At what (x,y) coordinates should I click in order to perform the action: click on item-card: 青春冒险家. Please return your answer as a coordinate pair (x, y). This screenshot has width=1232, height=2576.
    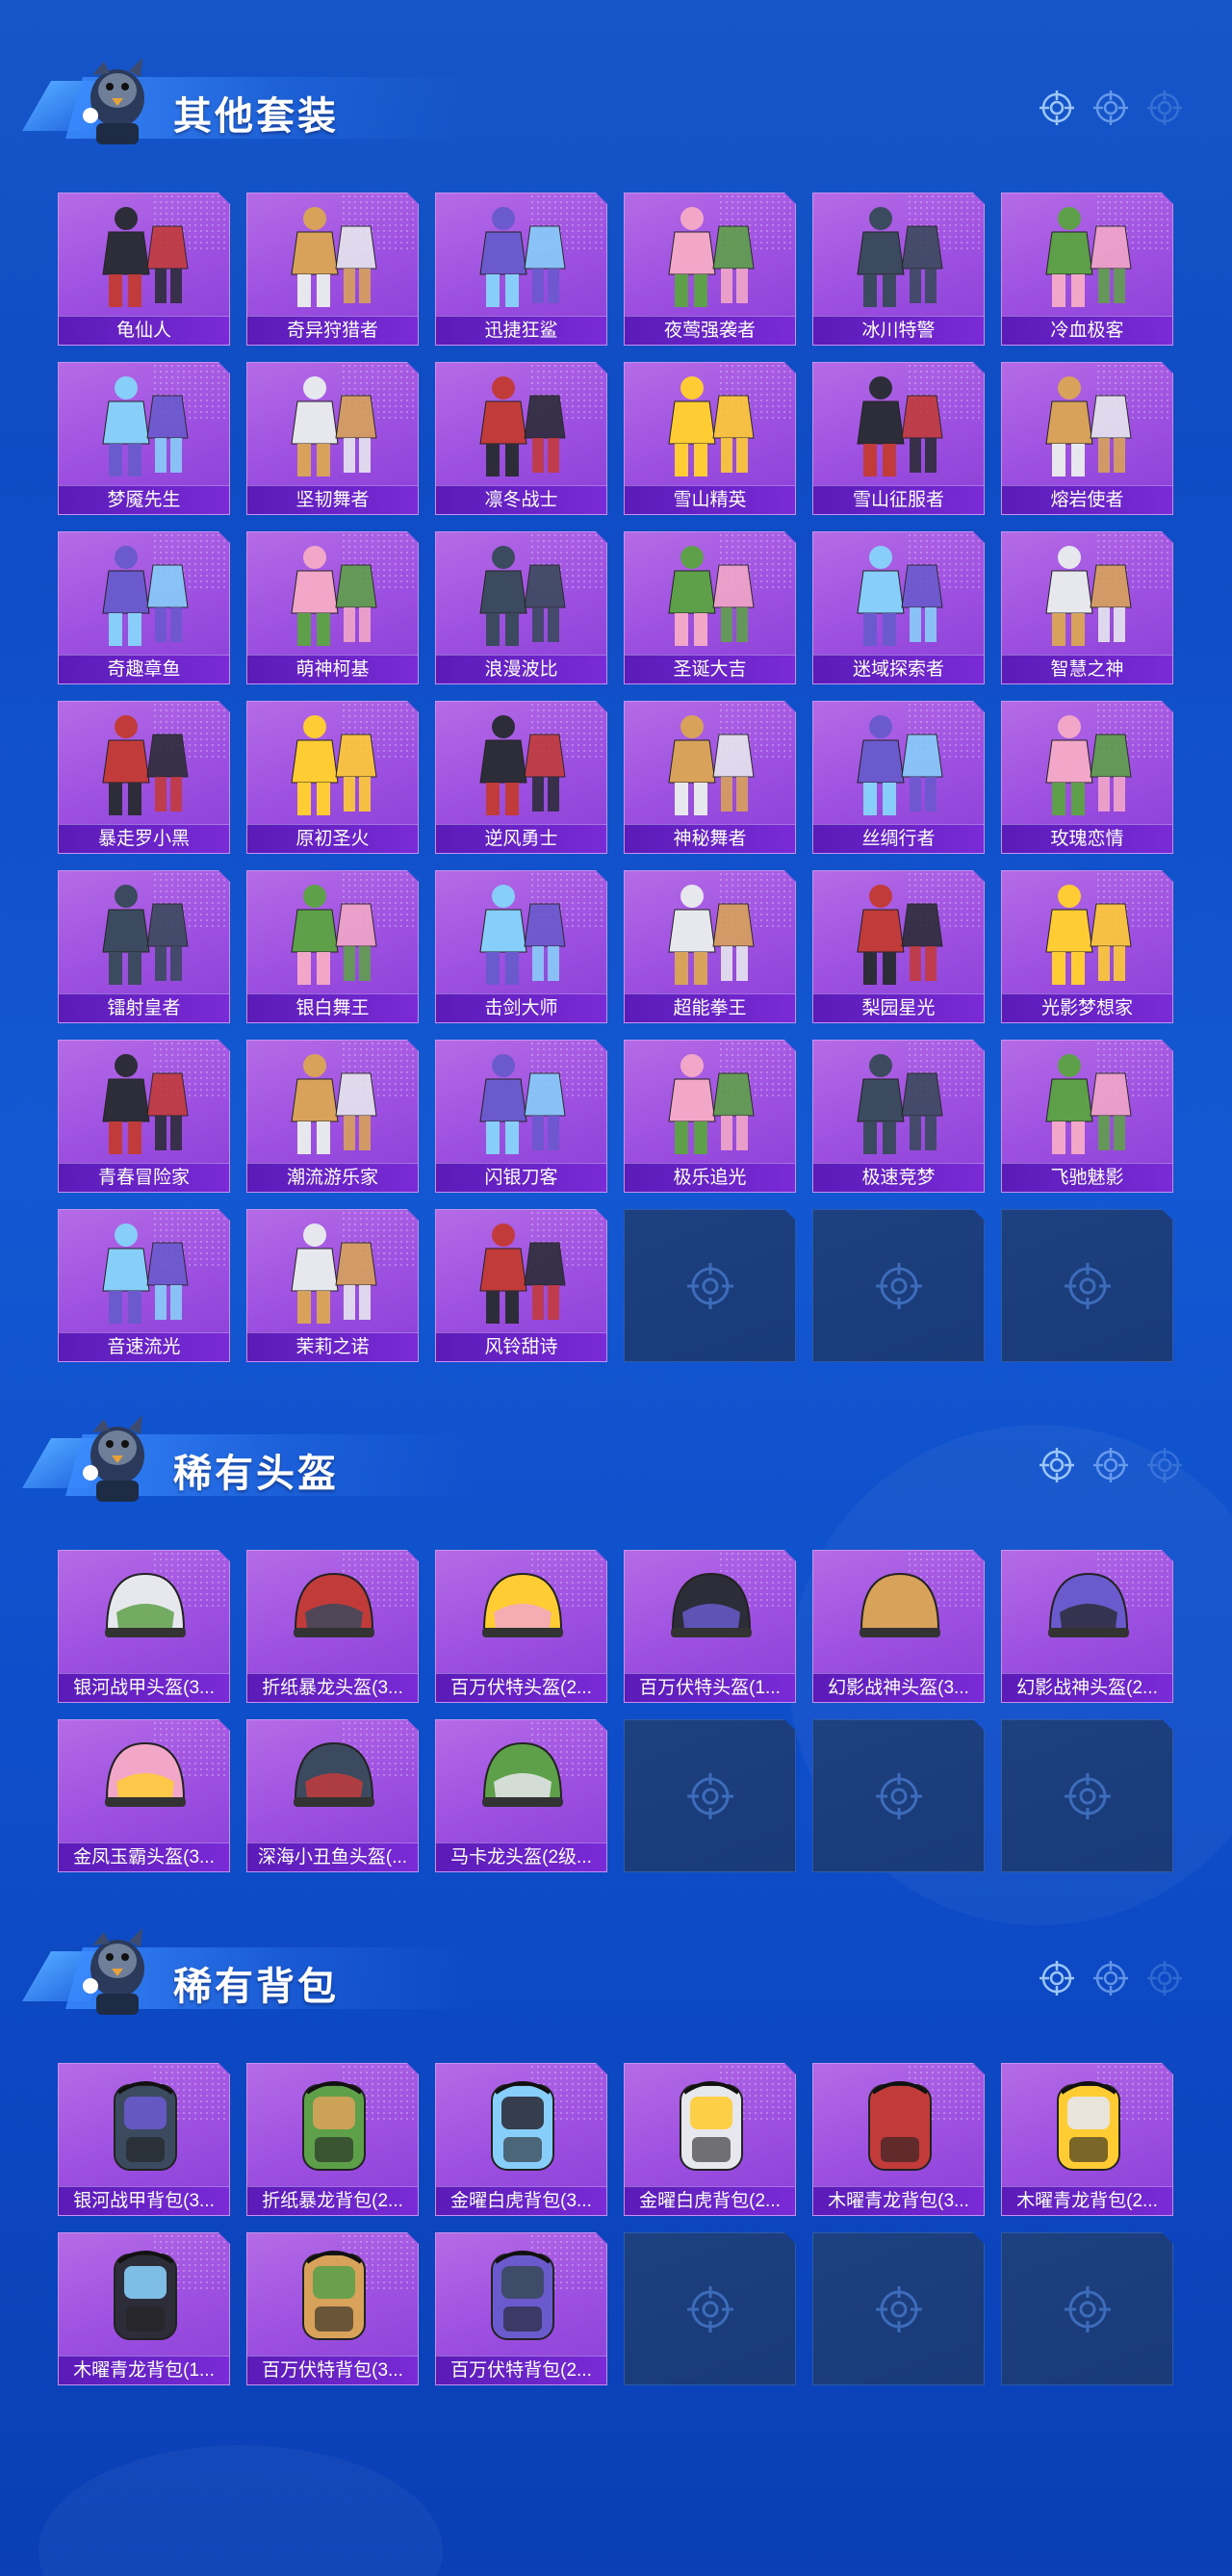
    Looking at the image, I should click on (144, 1117).